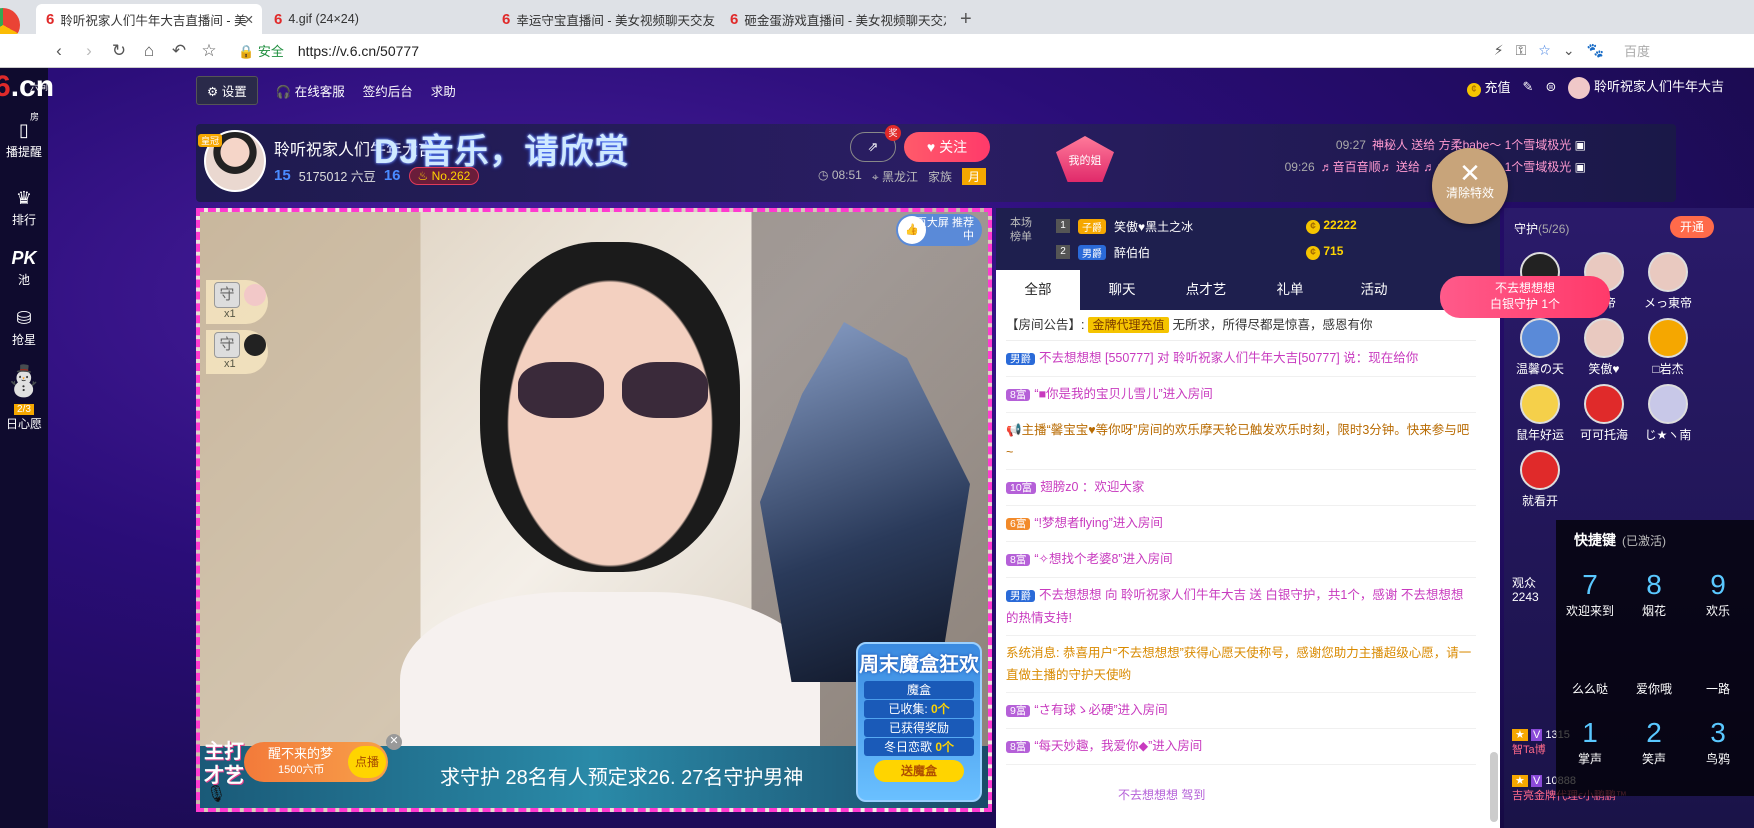  Describe the element at coordinates (1540, 479) in the screenshot. I see `guard-member: 就看开` at that location.